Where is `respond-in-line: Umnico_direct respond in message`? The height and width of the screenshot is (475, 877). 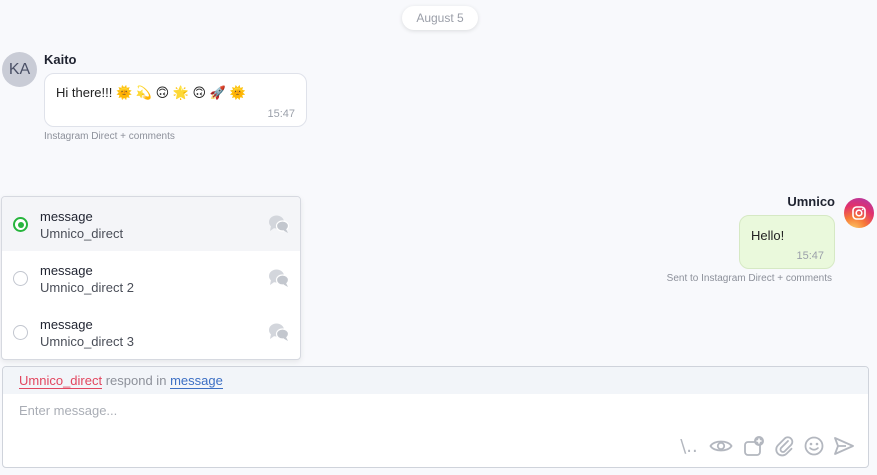
respond-in-line: Umnico_direct respond in message is located at coordinates (435, 380).